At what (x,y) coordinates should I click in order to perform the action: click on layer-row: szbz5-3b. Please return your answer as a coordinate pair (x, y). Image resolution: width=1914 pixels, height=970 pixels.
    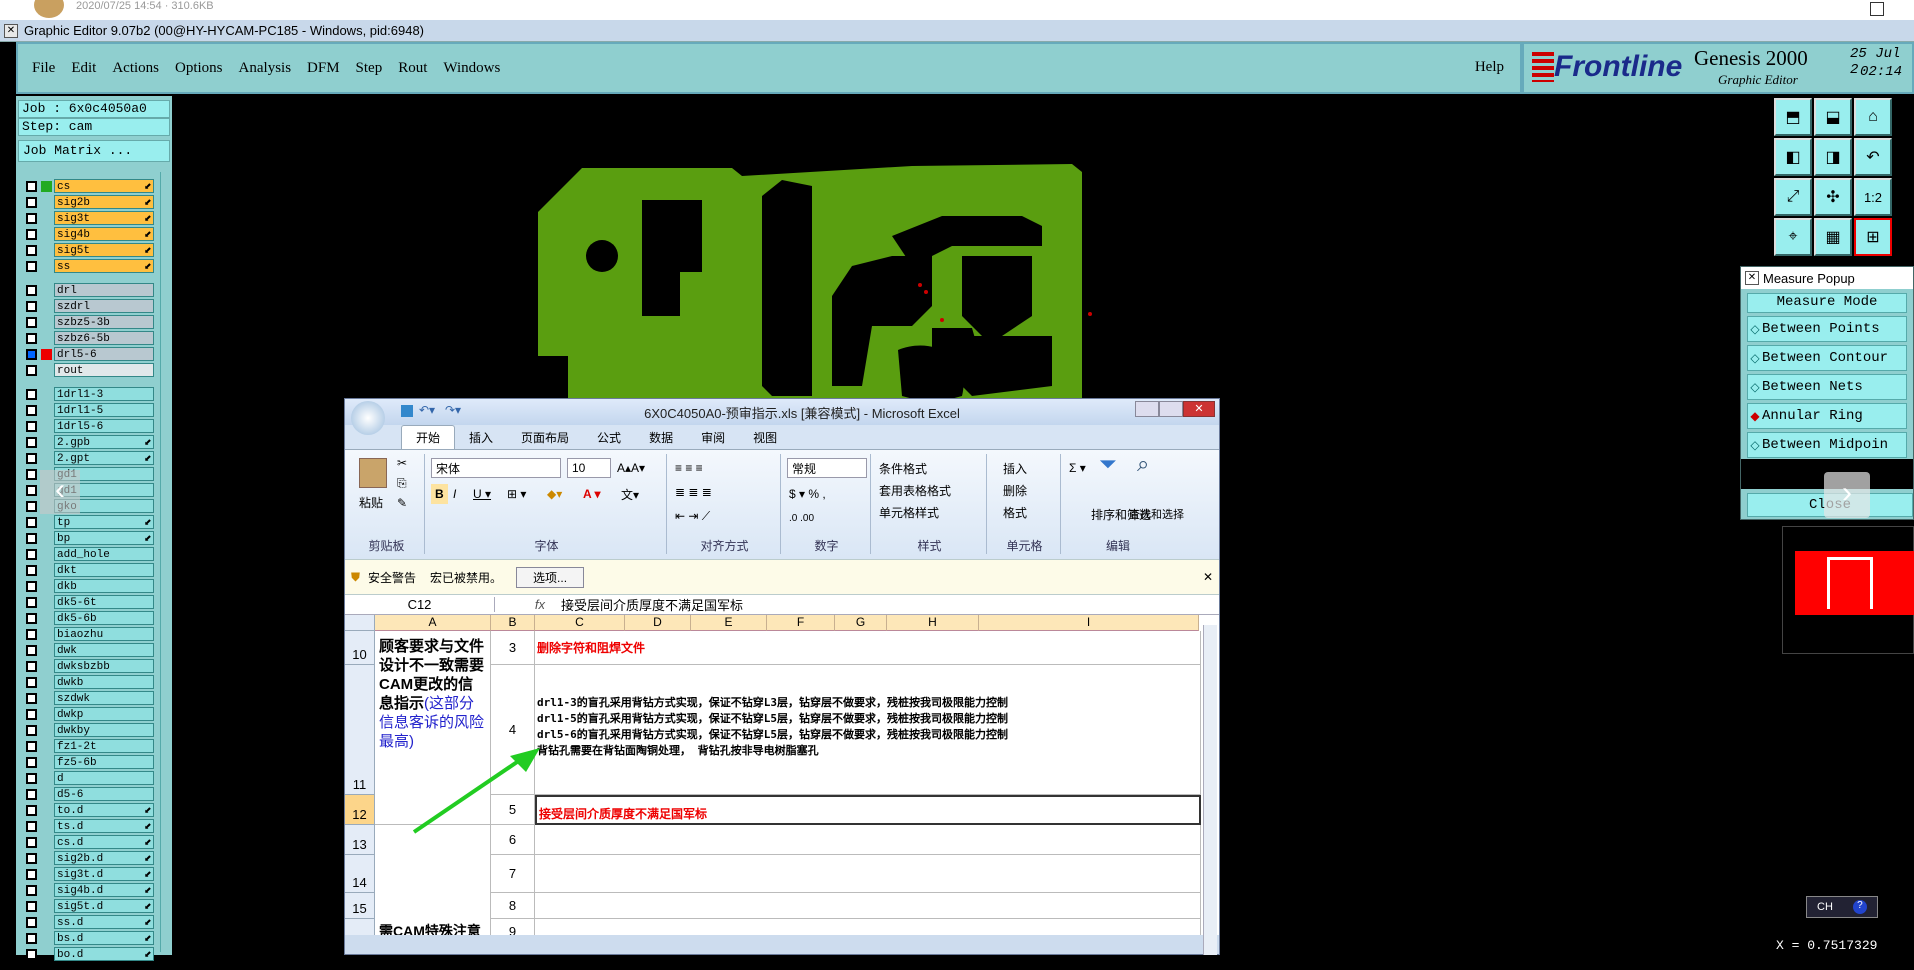
    Looking at the image, I should click on (88, 322).